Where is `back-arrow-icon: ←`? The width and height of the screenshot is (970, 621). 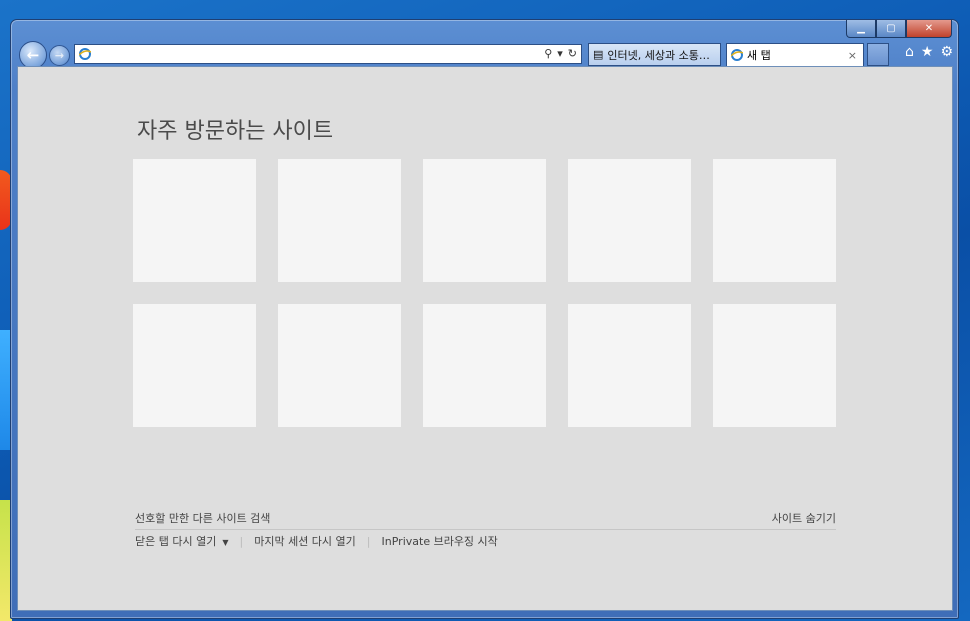 back-arrow-icon: ← is located at coordinates (33, 55).